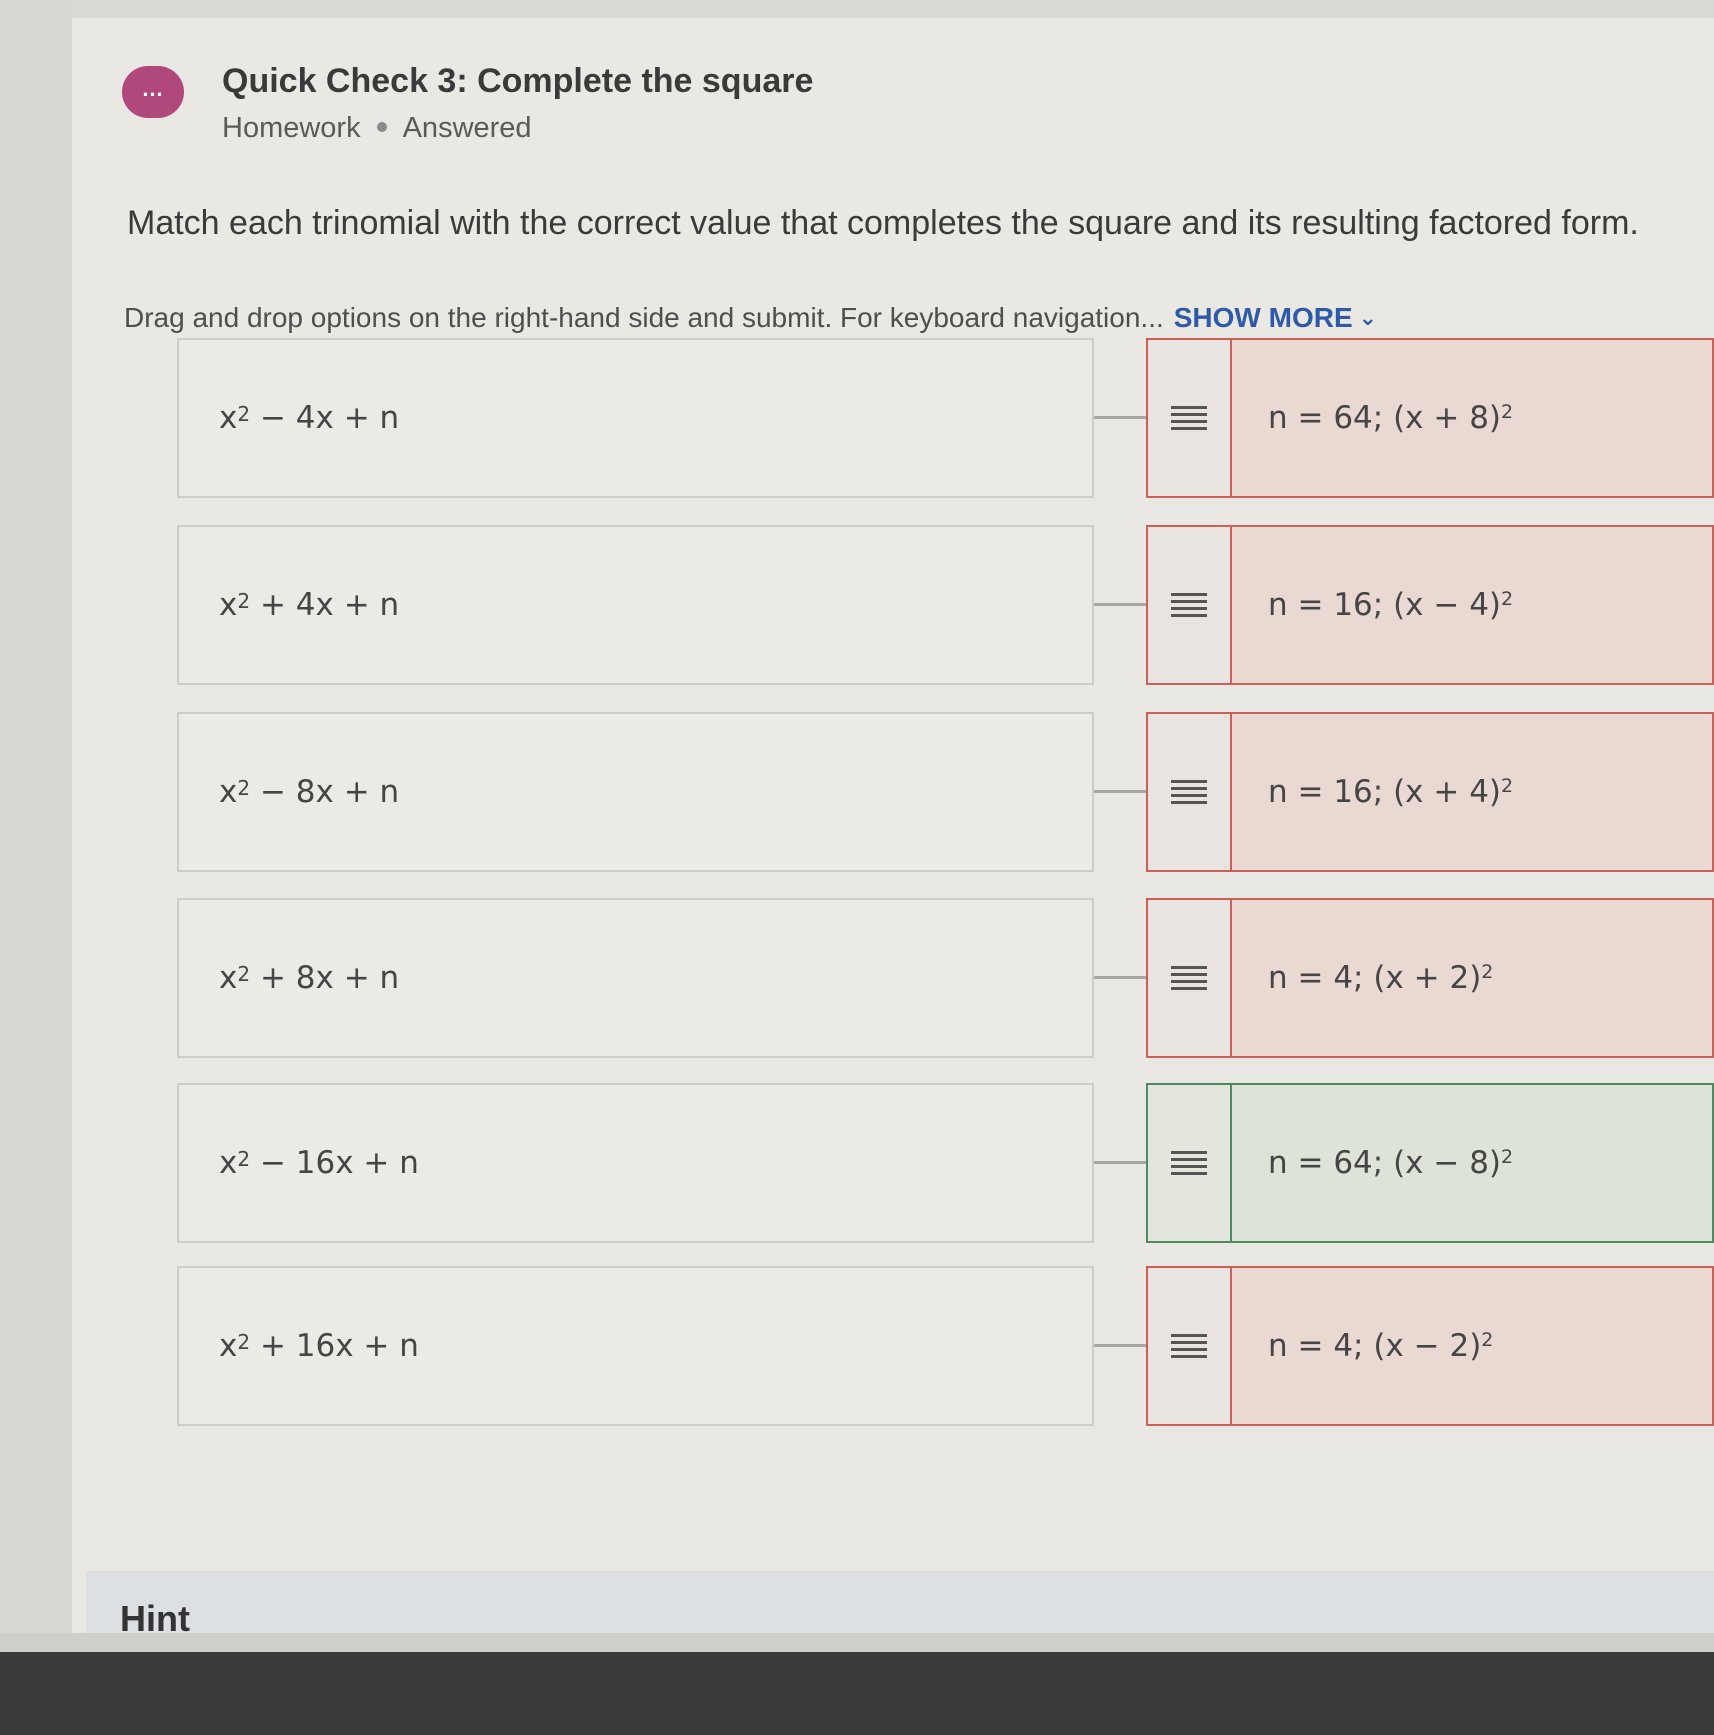 The height and width of the screenshot is (1735, 1714). Describe the element at coordinates (1385, 605) in the screenshot. I see `answer-text: n = 16; (x − 4)` at that location.